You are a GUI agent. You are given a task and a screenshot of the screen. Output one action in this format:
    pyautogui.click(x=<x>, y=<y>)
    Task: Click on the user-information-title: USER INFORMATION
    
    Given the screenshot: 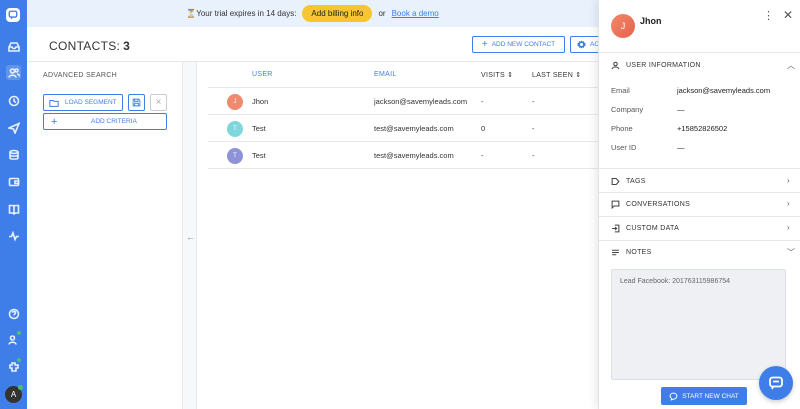 What is the action you would take?
    pyautogui.click(x=663, y=65)
    